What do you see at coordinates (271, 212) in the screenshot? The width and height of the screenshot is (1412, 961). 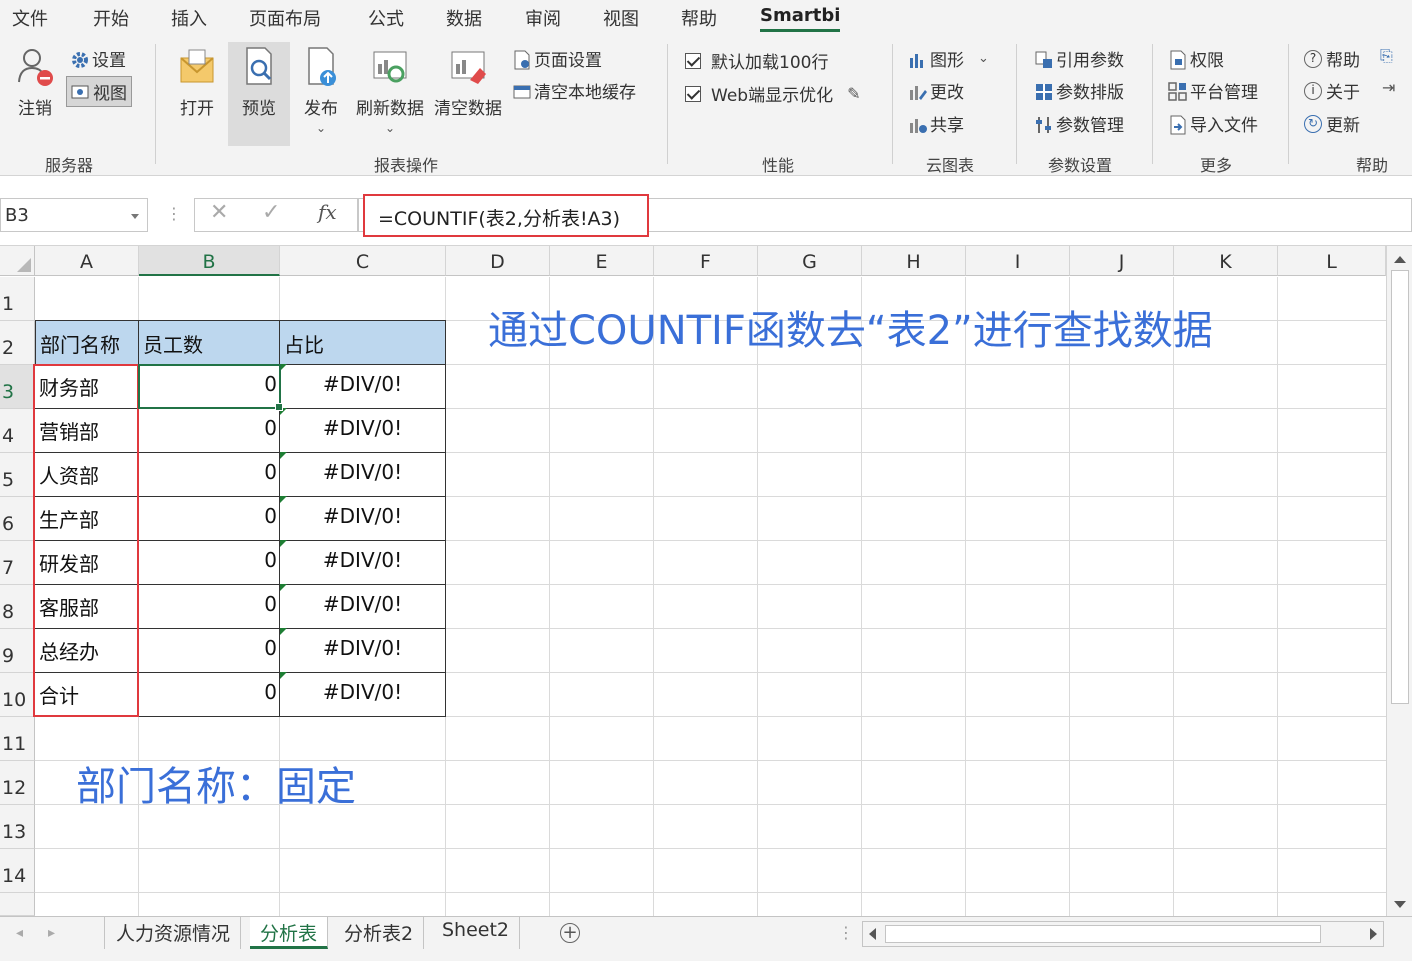 I see `confirm-icon: ✓` at bounding box center [271, 212].